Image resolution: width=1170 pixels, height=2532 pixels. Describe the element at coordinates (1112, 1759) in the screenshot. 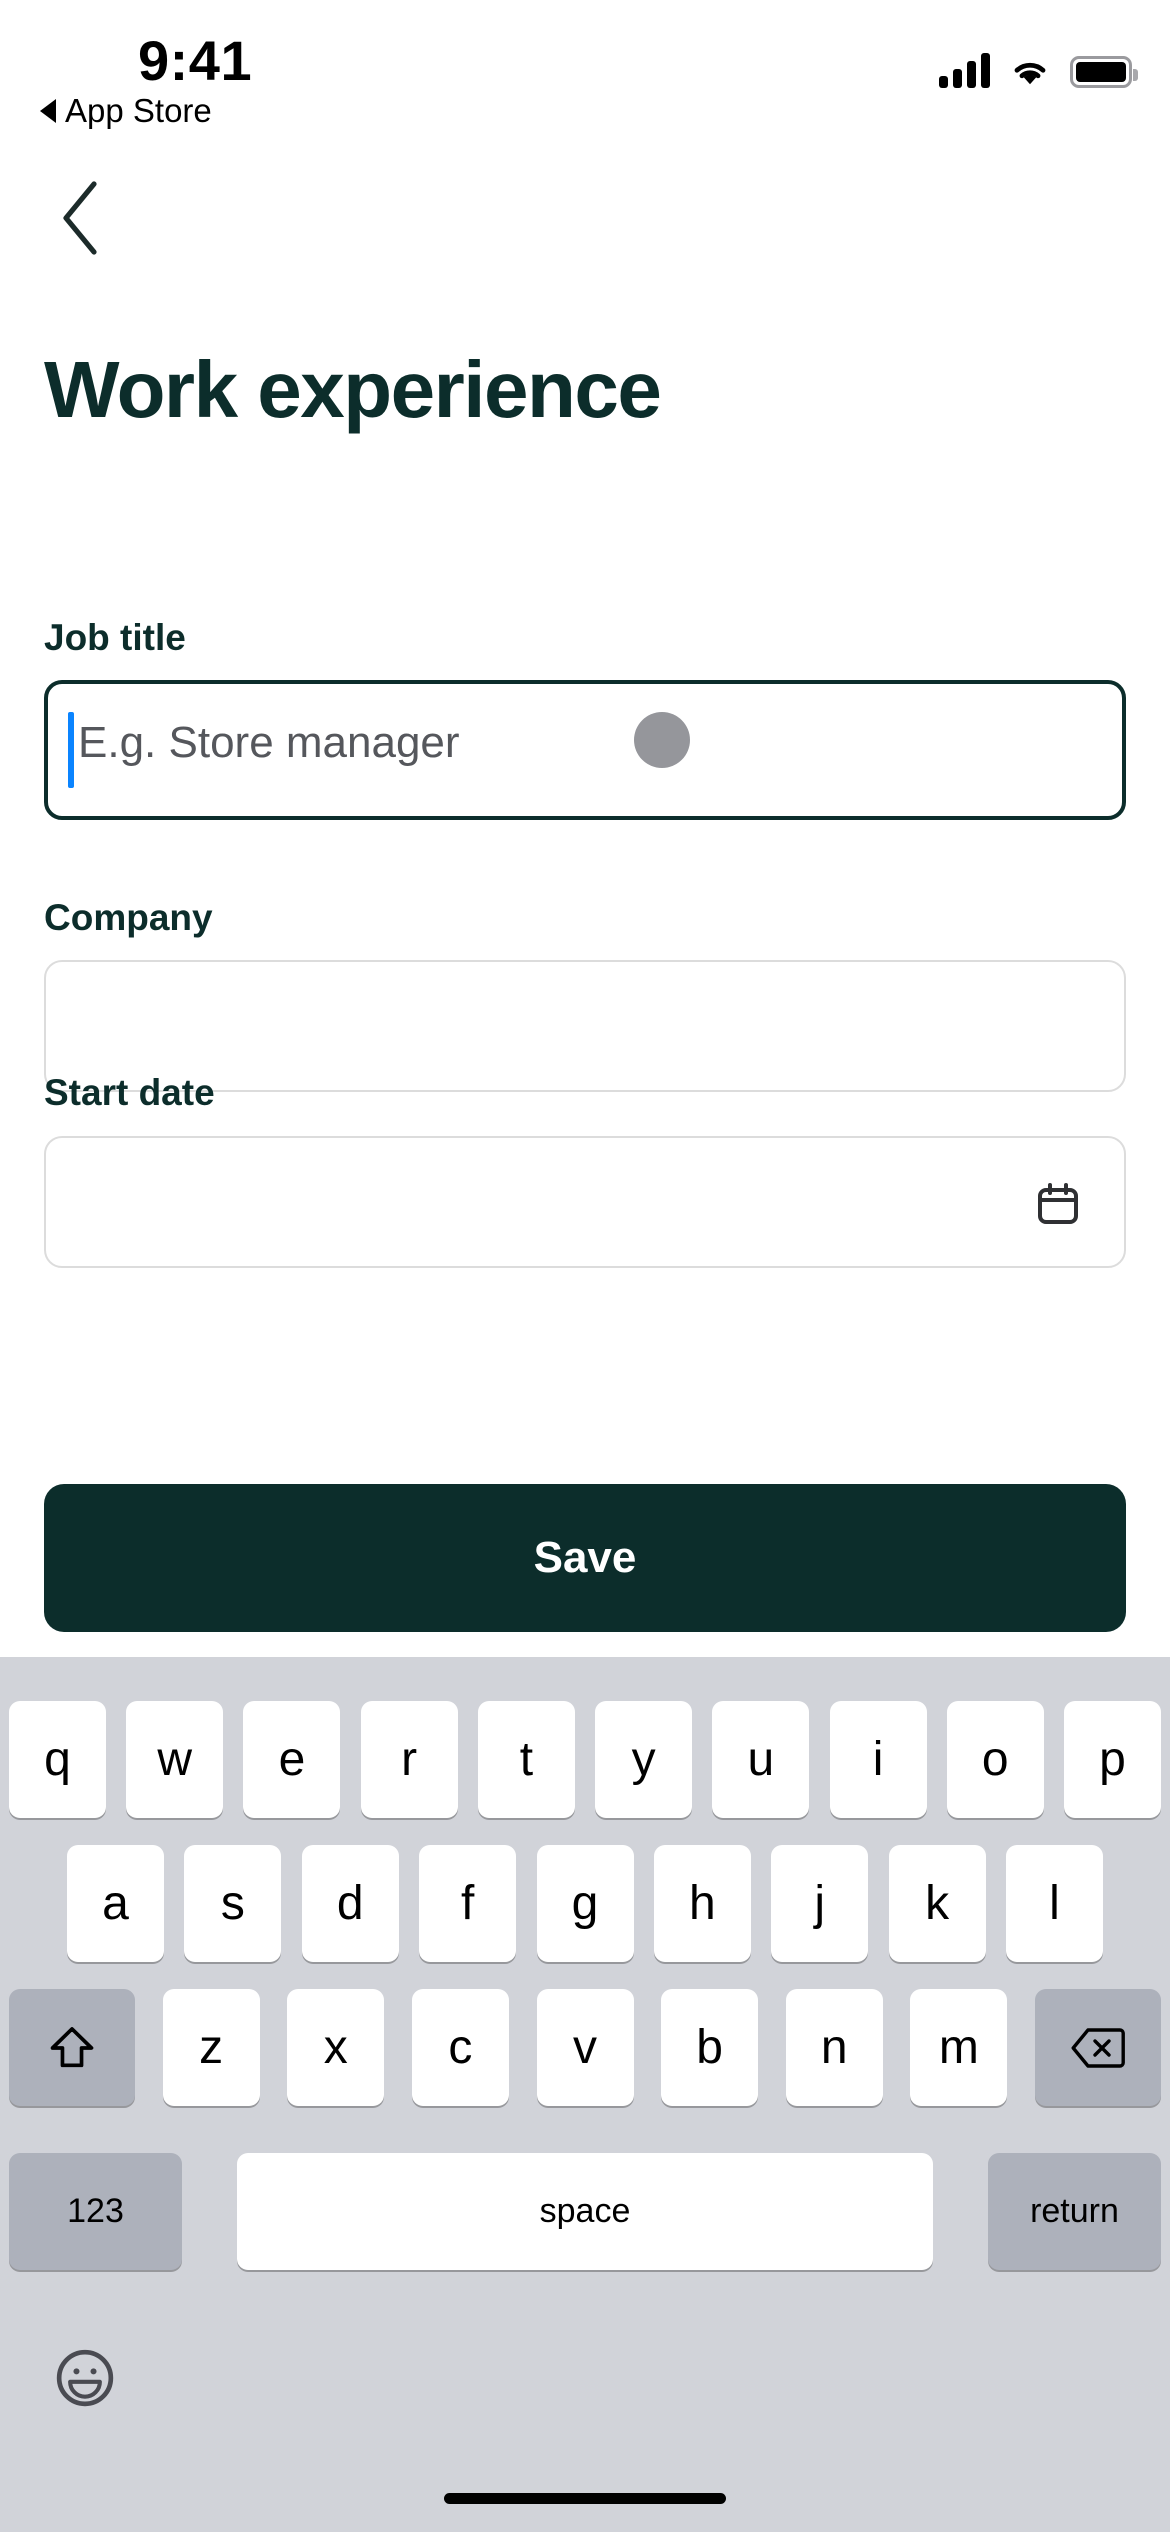

I see `key-p: p` at that location.